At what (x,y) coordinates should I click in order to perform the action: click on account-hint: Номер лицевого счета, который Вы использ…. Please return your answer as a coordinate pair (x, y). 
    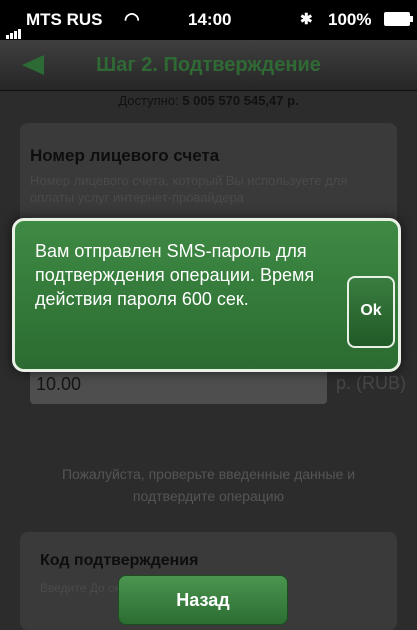
    Looking at the image, I should click on (189, 189).